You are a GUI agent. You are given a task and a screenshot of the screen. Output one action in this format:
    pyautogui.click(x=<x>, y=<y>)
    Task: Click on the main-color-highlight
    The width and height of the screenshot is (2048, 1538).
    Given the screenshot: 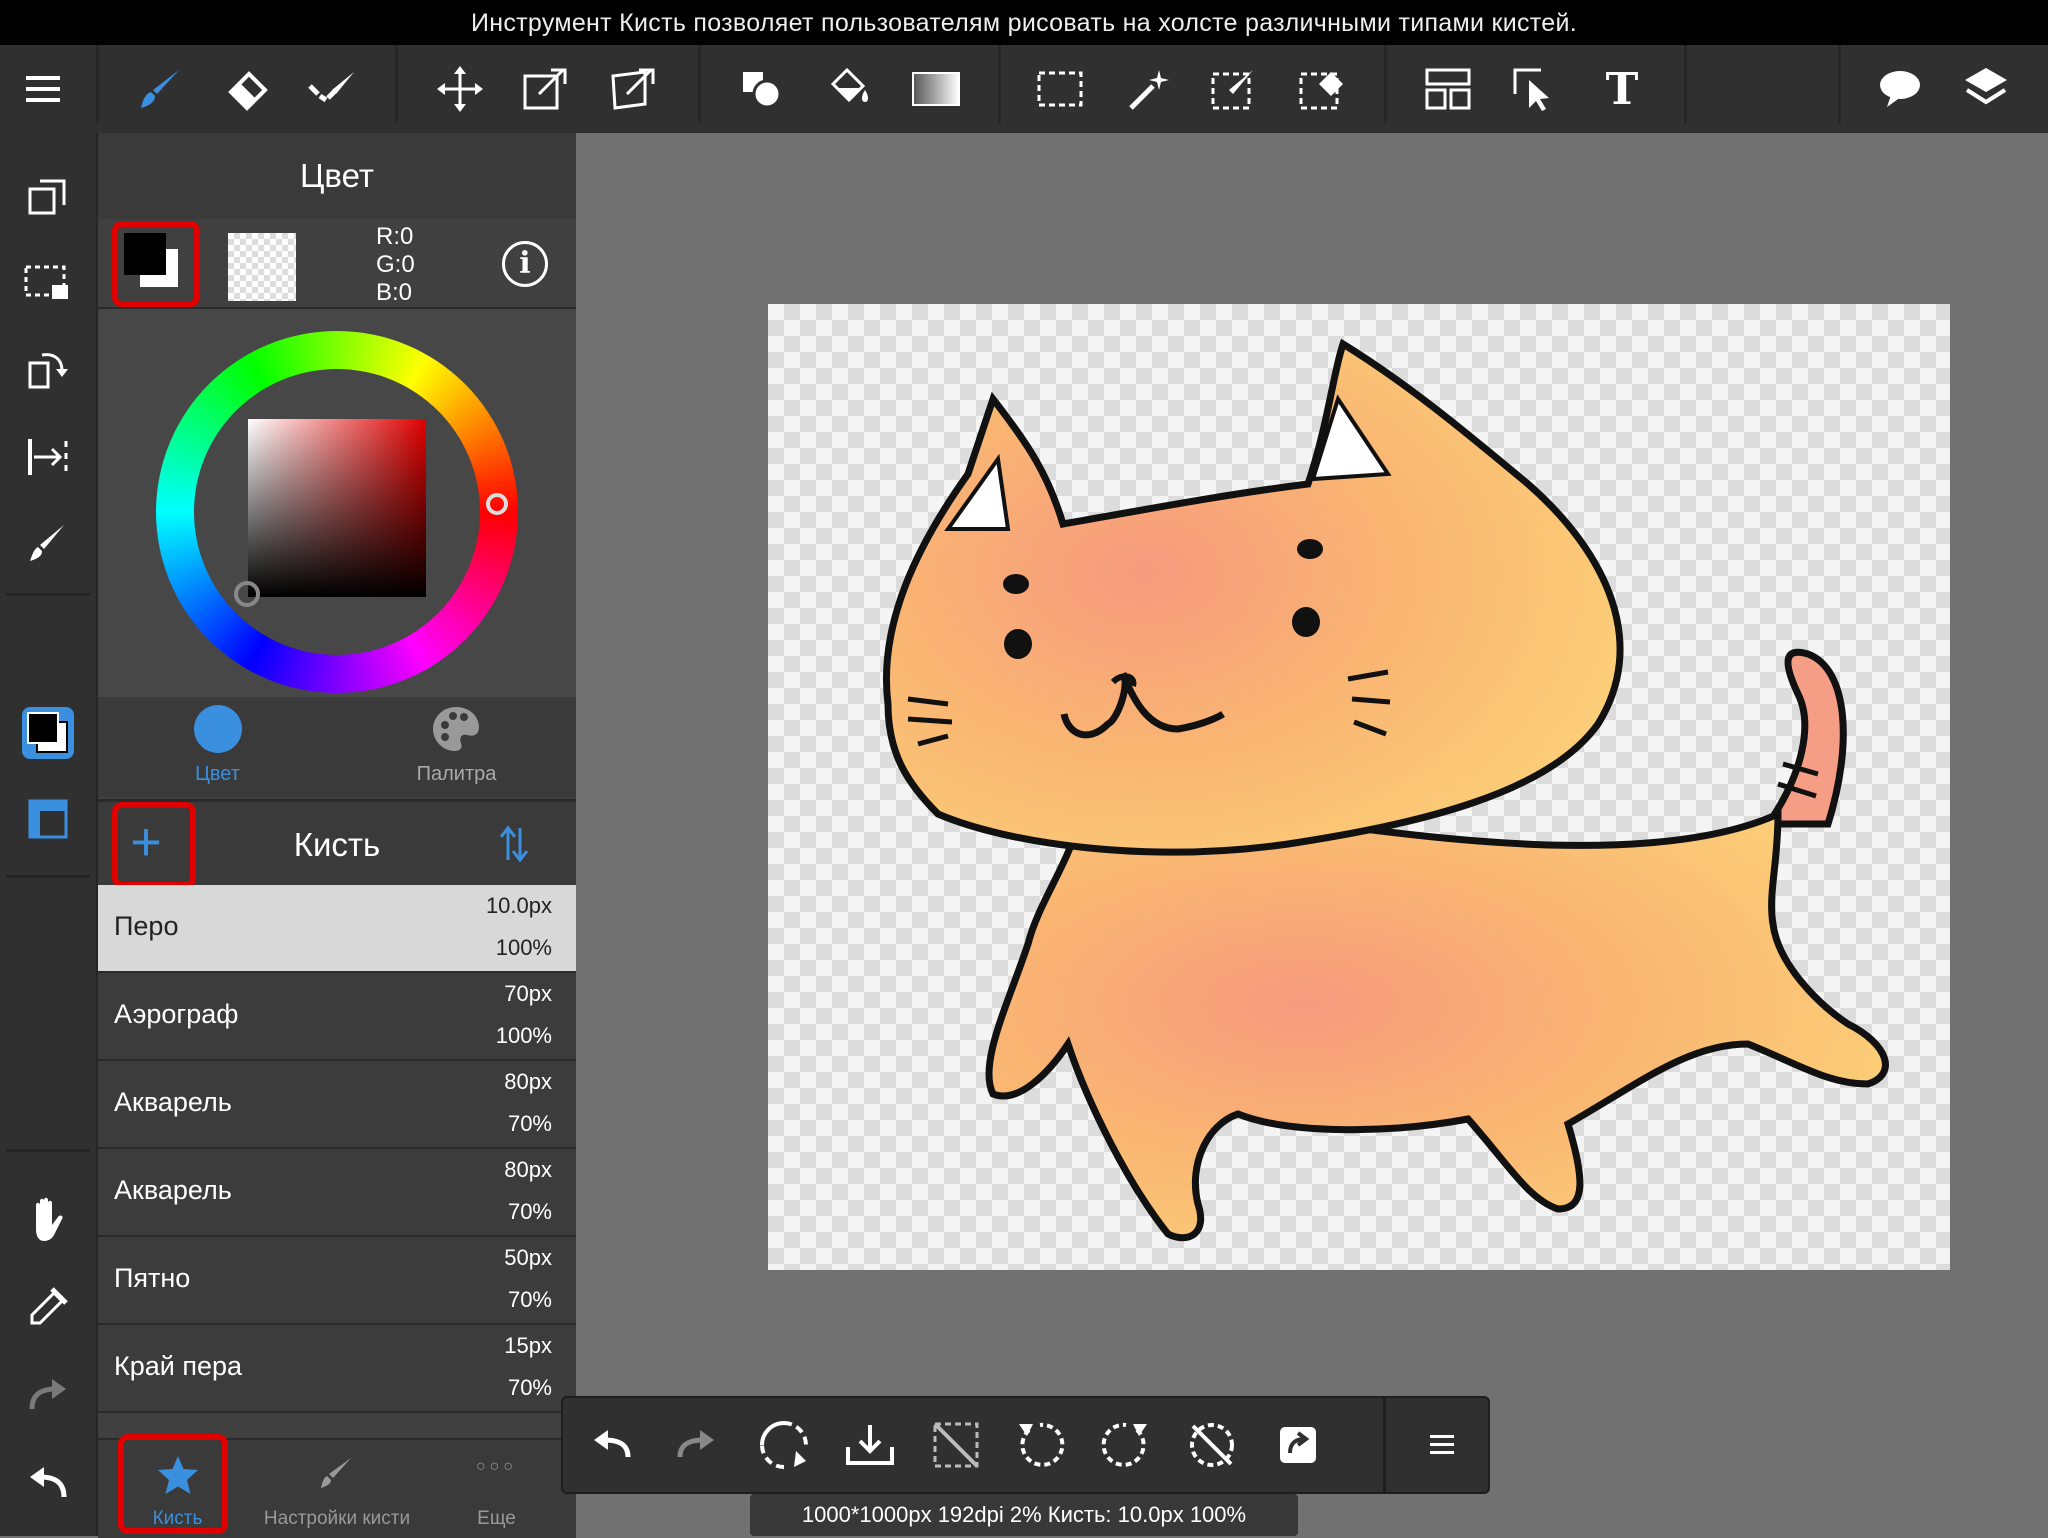 What is the action you would take?
    pyautogui.click(x=156, y=264)
    